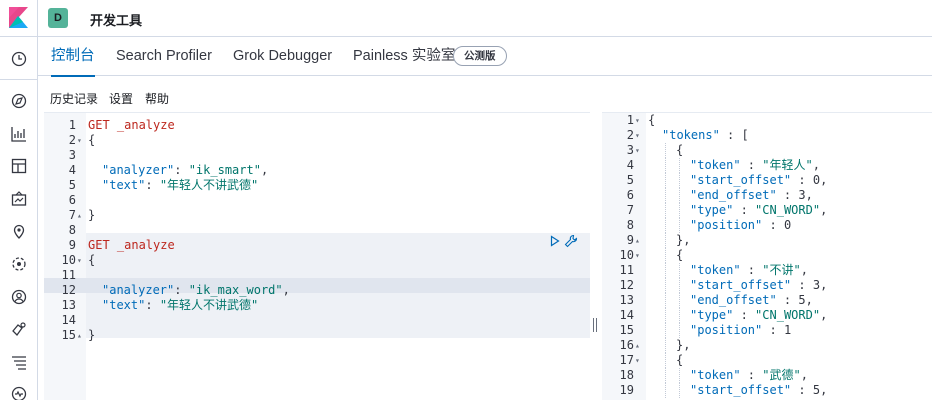  What do you see at coordinates (19, 134) in the screenshot?
I see `visualize-icon` at bounding box center [19, 134].